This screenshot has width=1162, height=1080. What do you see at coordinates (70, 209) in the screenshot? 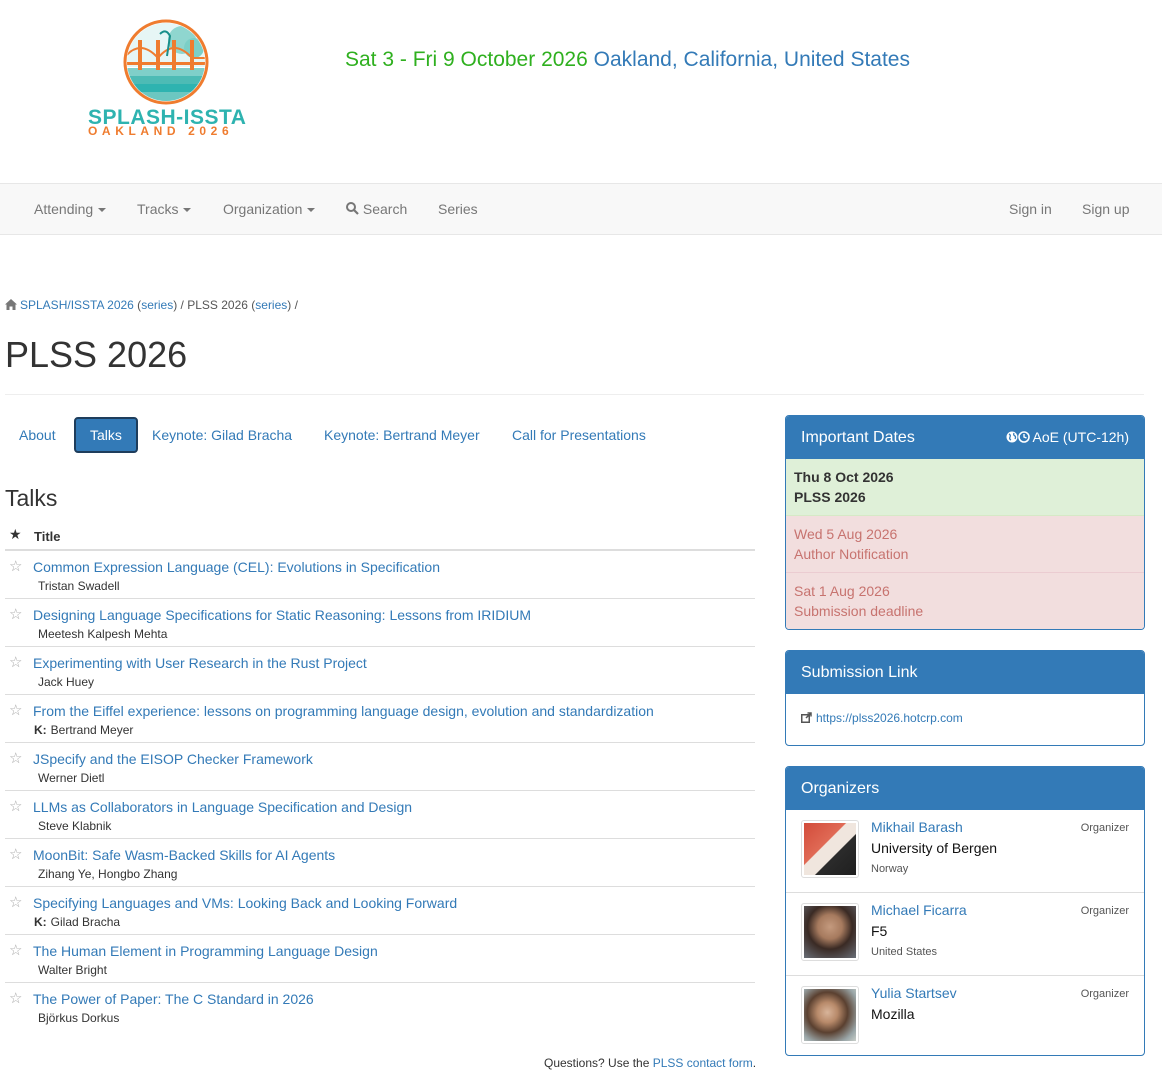
I see `nav-attending-dropdown: Attending` at bounding box center [70, 209].